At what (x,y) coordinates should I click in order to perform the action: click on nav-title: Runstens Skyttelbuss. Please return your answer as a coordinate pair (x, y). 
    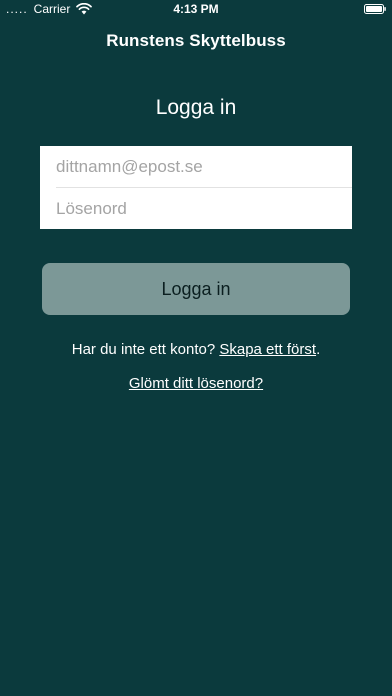
    Looking at the image, I should click on (196, 40).